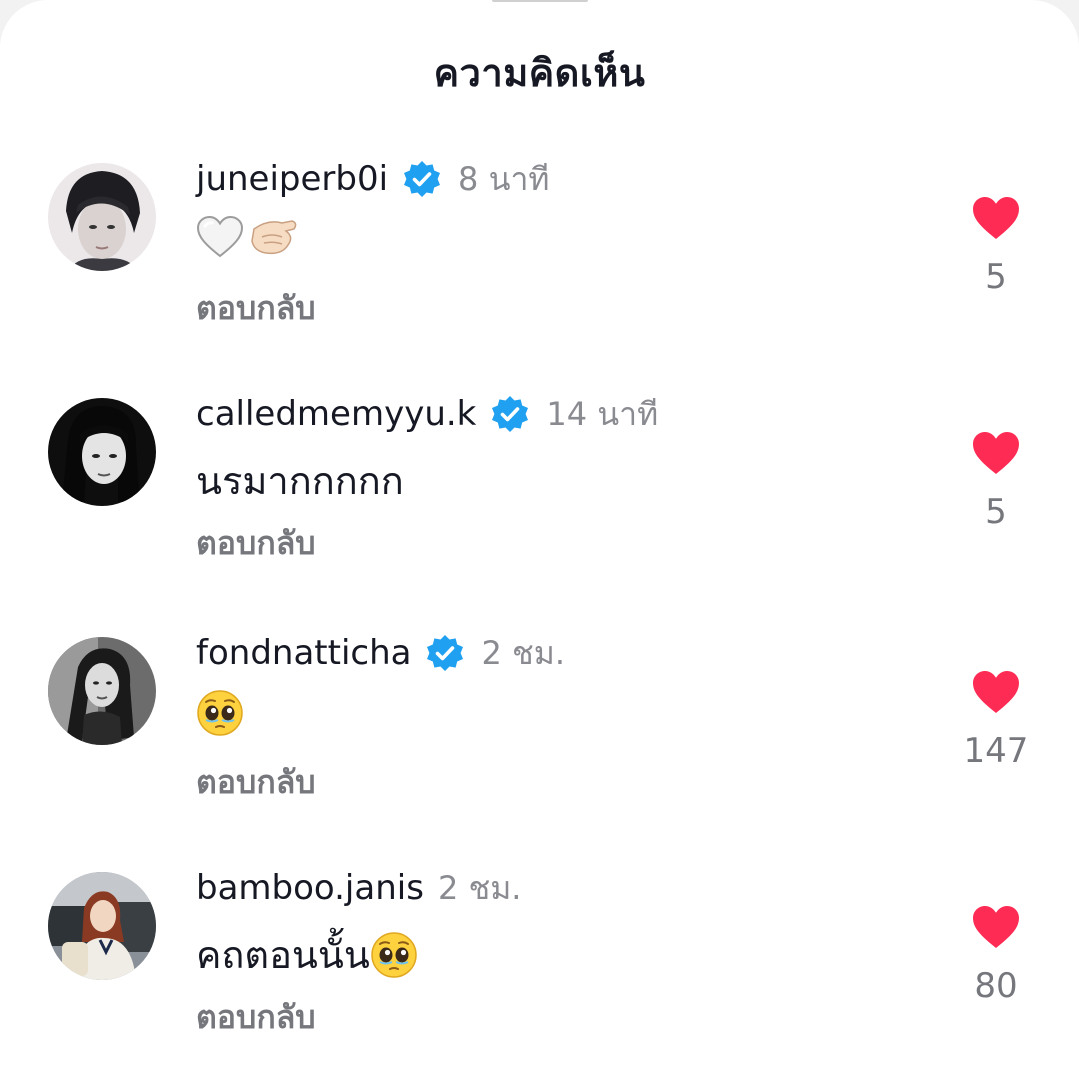 This screenshot has height=1080, width=1079. What do you see at coordinates (996, 720) in the screenshot?
I see `like-group: 147` at bounding box center [996, 720].